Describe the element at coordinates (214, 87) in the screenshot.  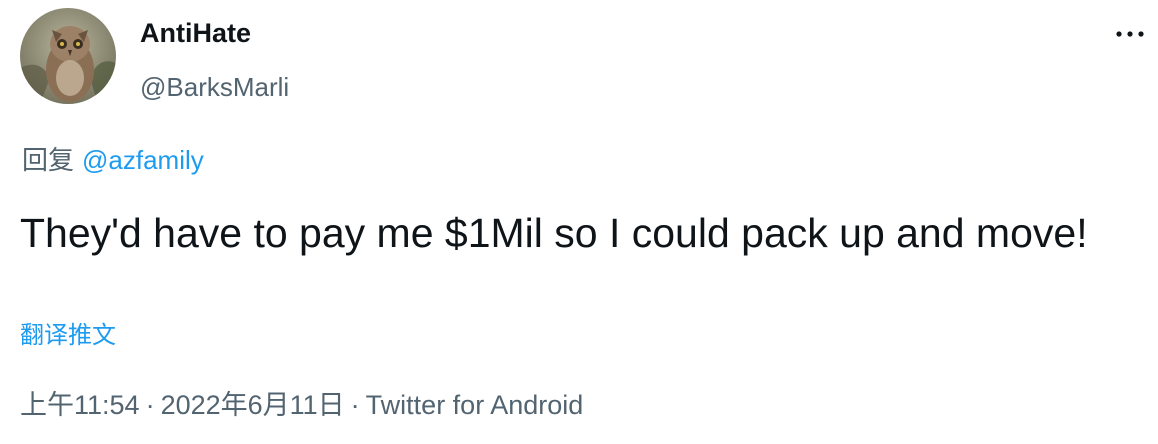
I see `user-handle: @BarksMarli` at that location.